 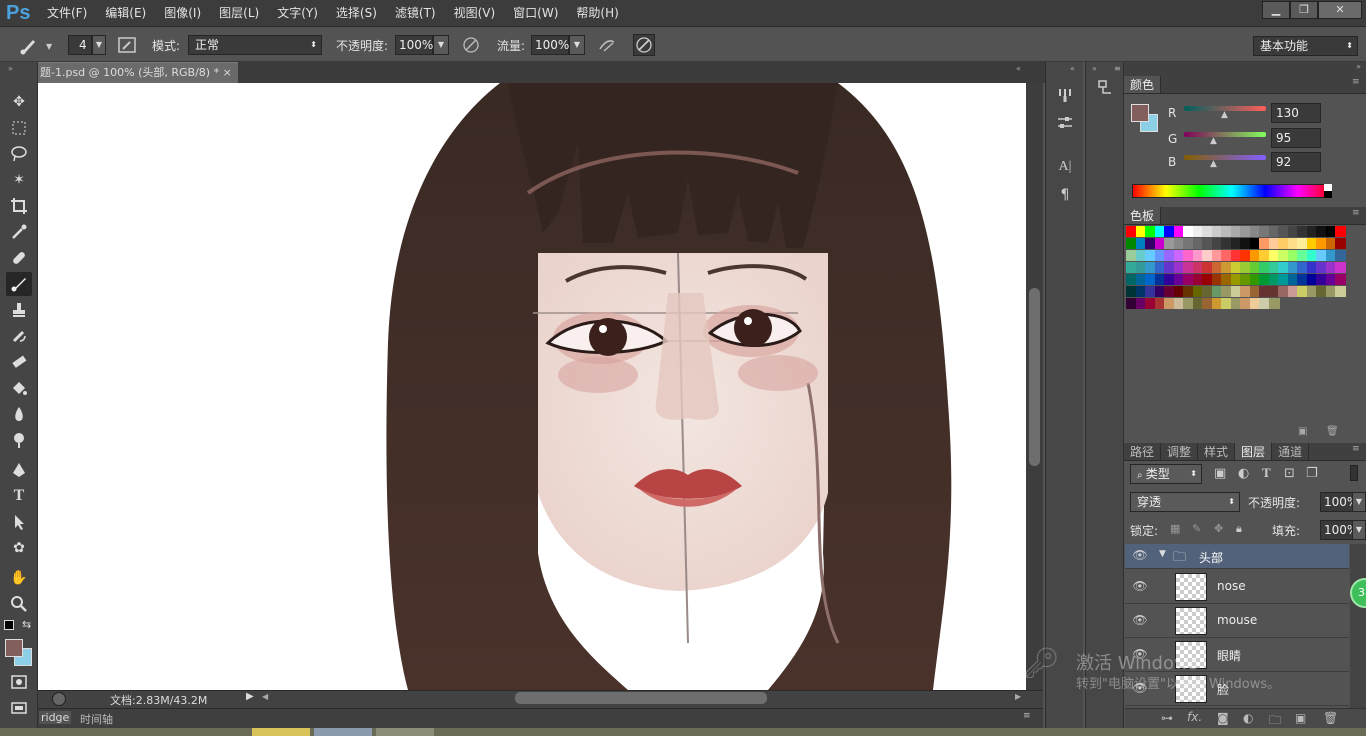 I want to click on minimize-button: ▁, so click(x=1276, y=10).